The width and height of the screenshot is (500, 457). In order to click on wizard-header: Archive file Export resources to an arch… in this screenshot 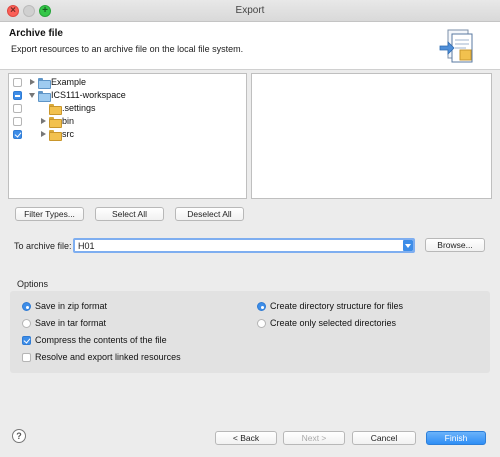, I will do `click(250, 46)`.